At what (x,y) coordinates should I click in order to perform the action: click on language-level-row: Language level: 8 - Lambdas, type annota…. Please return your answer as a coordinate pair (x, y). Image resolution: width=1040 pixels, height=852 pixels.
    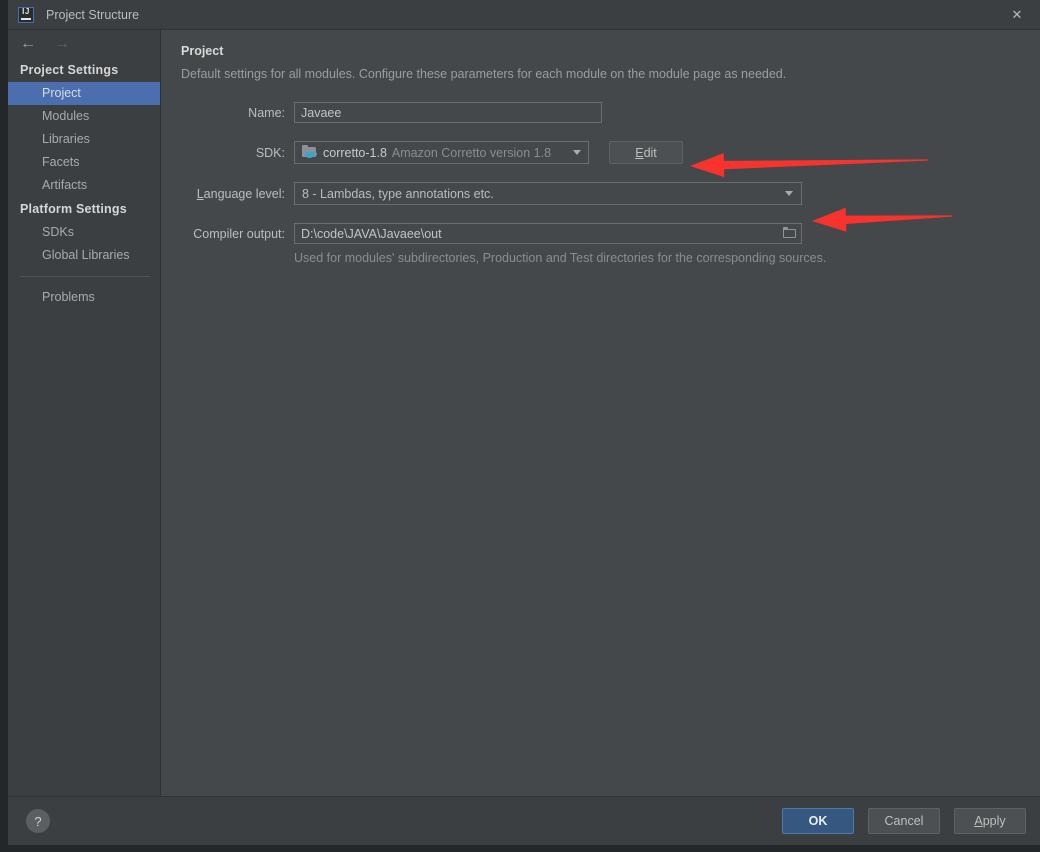
    Looking at the image, I should click on (610, 193).